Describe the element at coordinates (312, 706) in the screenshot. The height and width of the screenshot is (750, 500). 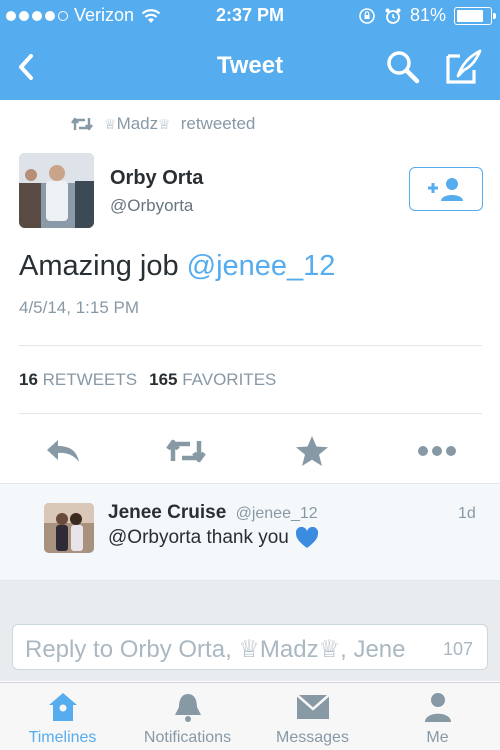
I see `envelope-icon` at that location.